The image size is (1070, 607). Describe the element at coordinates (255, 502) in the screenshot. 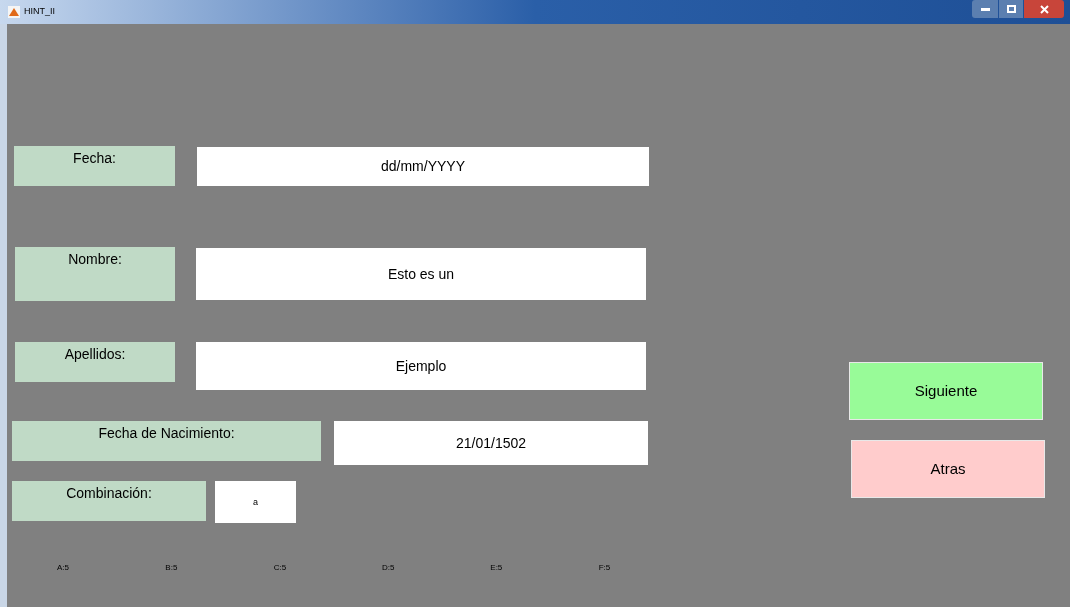

I see `input-field: a` at that location.